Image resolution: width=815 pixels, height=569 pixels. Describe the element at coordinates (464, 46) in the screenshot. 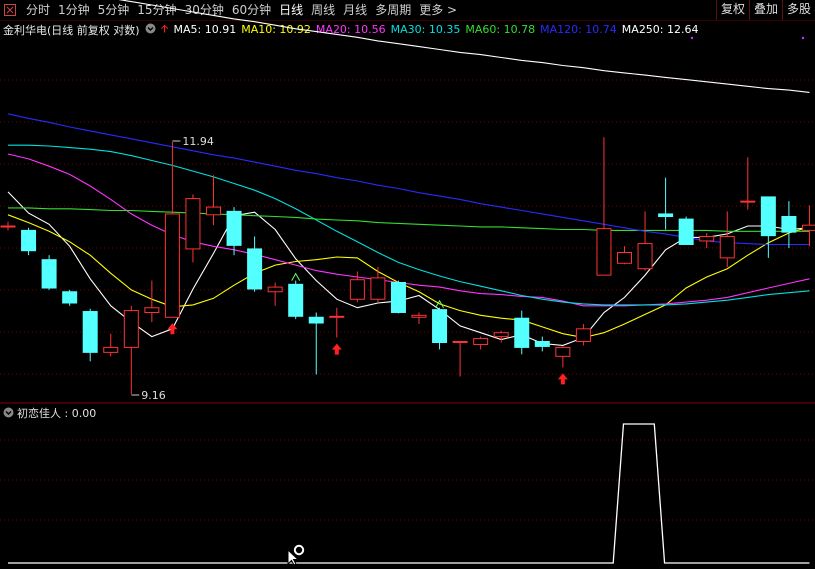

I see `ma-line-MA250` at that location.